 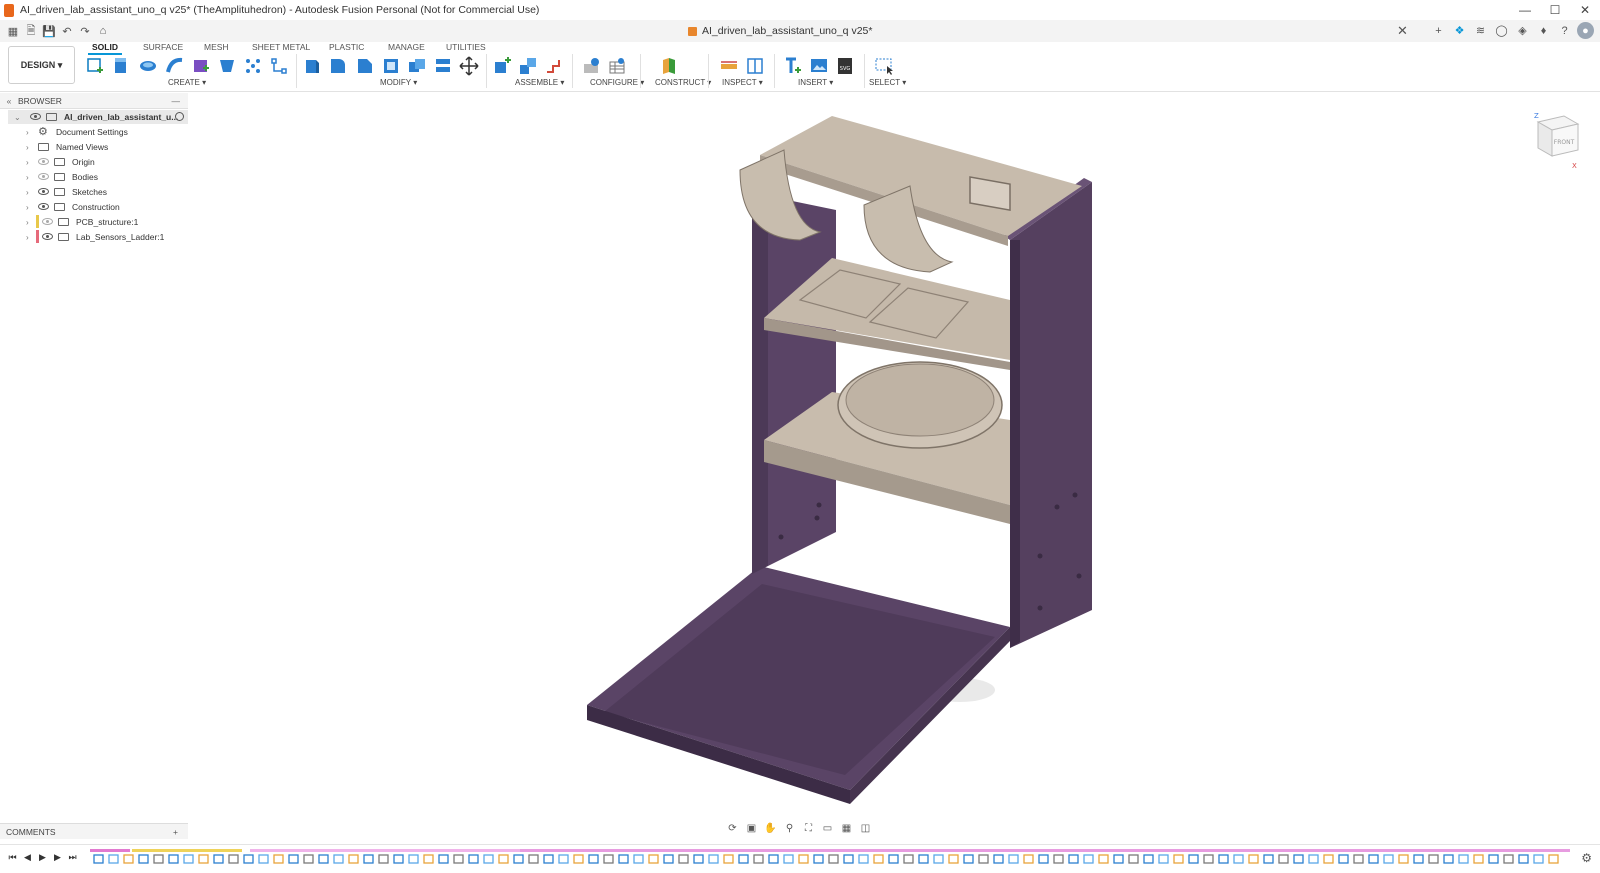 What do you see at coordinates (827, 828) in the screenshot?
I see `display-settings-icon: ▭` at bounding box center [827, 828].